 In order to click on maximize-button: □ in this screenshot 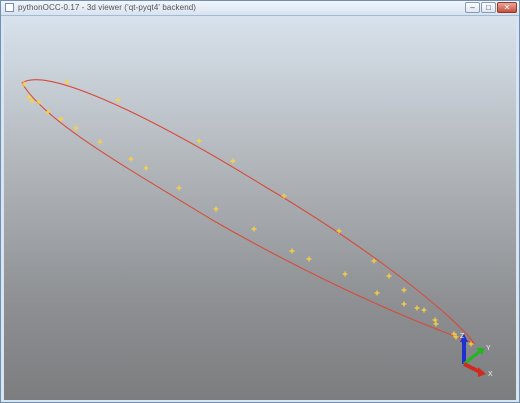, I will do `click(488, 7)`.